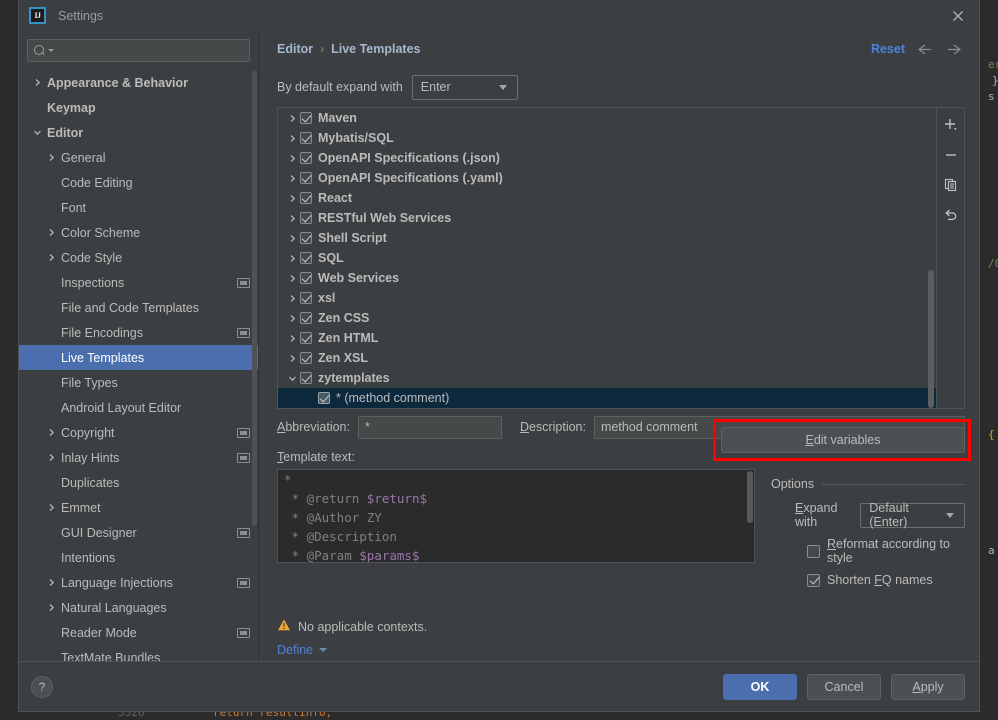 The image size is (998, 720). I want to click on sidebar-item-appearance-behavior: Appearance & Behavior, so click(138, 82).